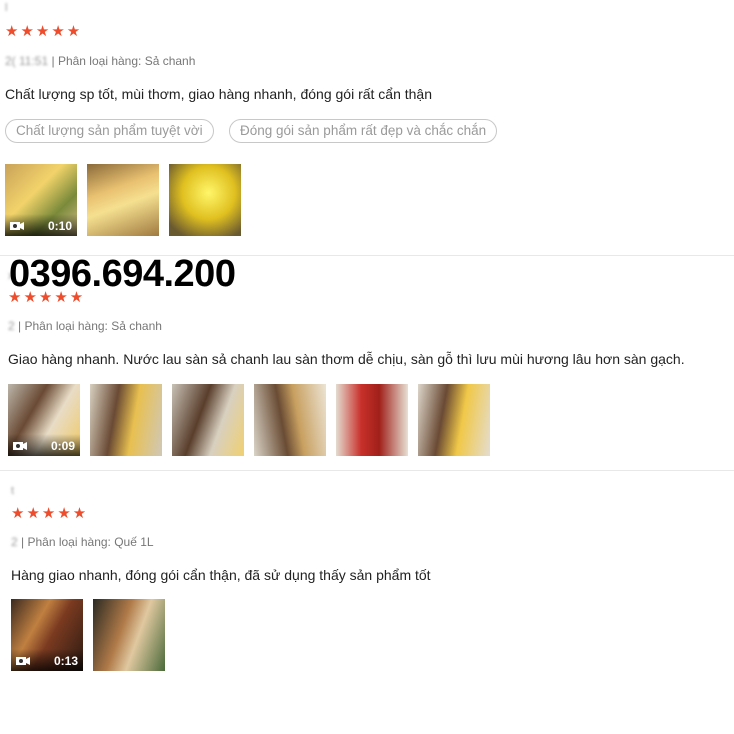 Image resolution: width=734 pixels, height=734 pixels. I want to click on review-date: 2( 11:51, so click(27, 61).